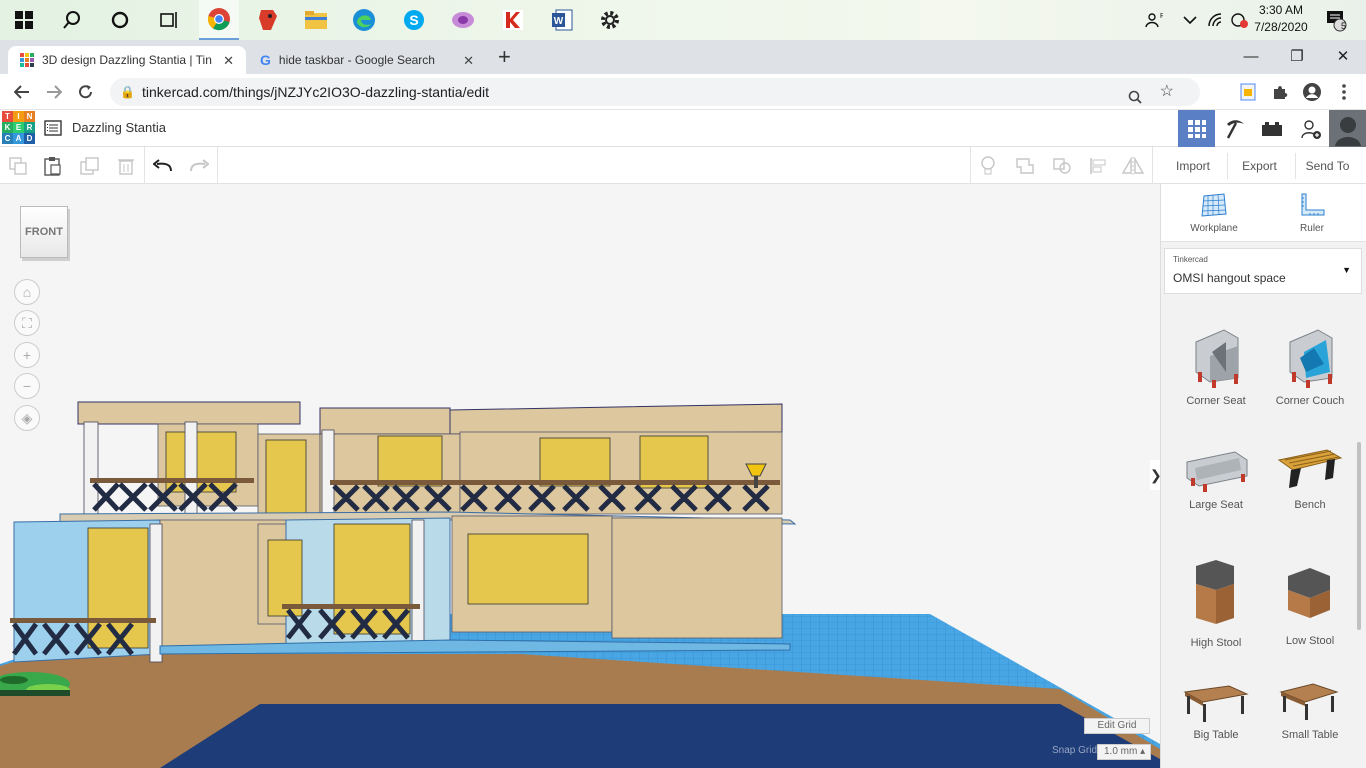  Describe the element at coordinates (610, 20) in the screenshot. I see `settings-gear-icon` at that location.